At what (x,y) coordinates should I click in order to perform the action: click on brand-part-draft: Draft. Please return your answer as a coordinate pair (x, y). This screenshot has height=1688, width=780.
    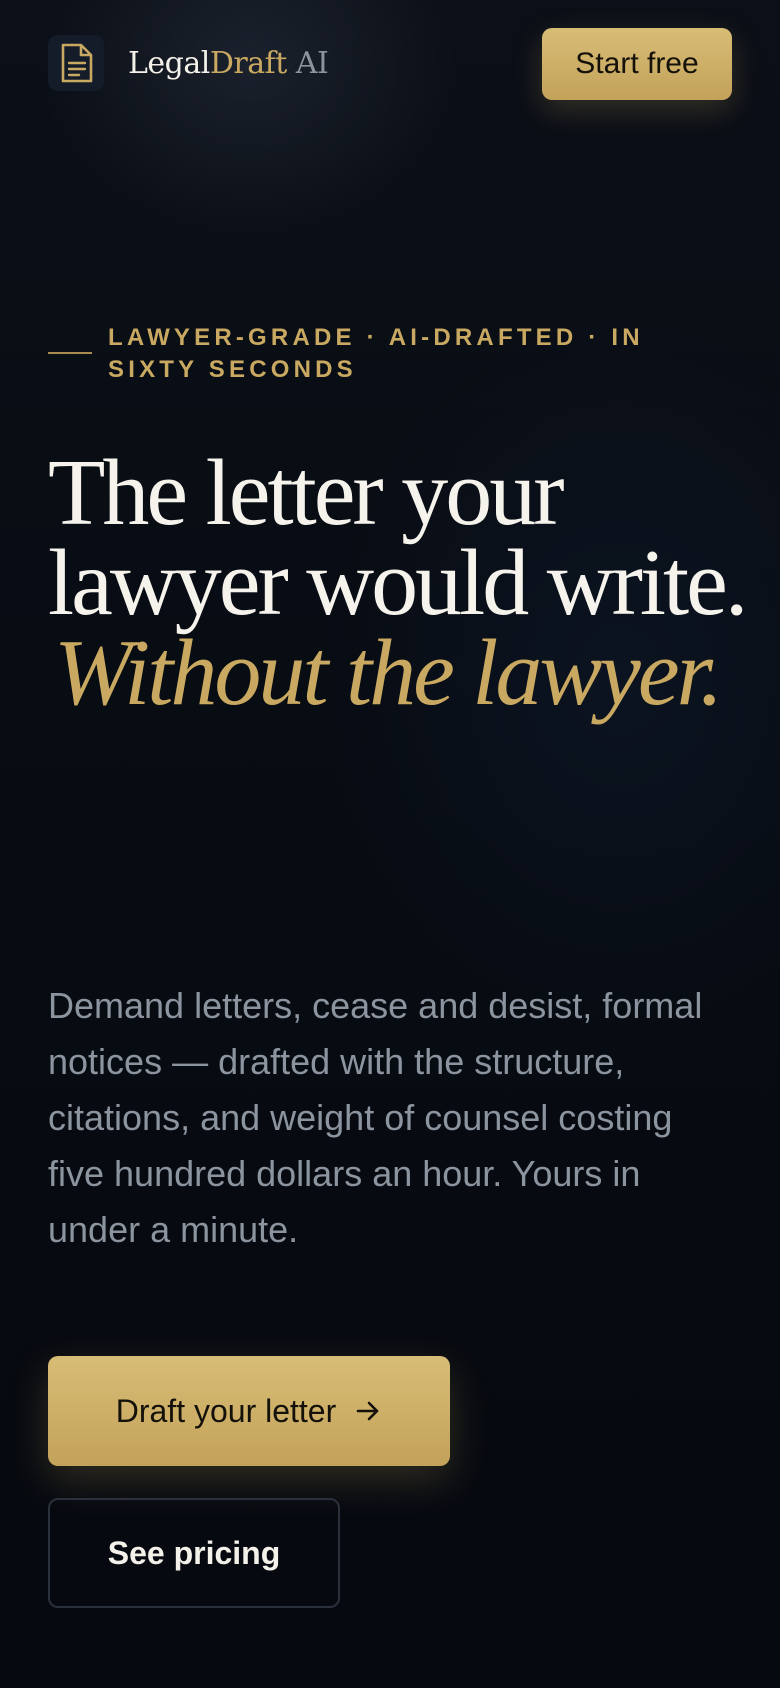
    Looking at the image, I should click on (248, 63).